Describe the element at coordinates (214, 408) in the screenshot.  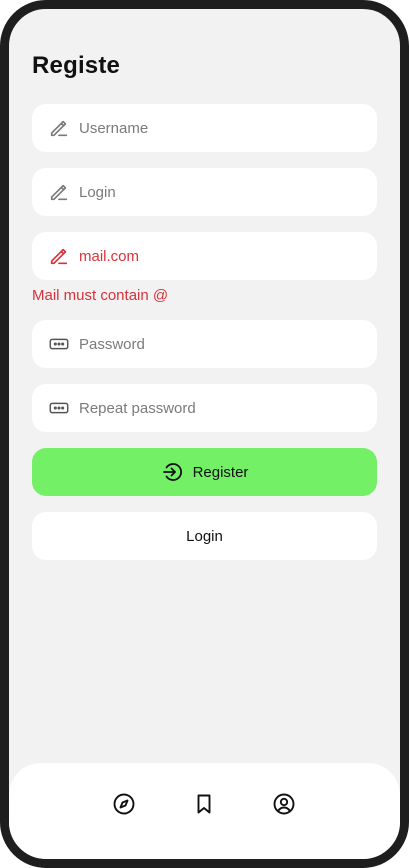
I see `repeat-password-input` at that location.